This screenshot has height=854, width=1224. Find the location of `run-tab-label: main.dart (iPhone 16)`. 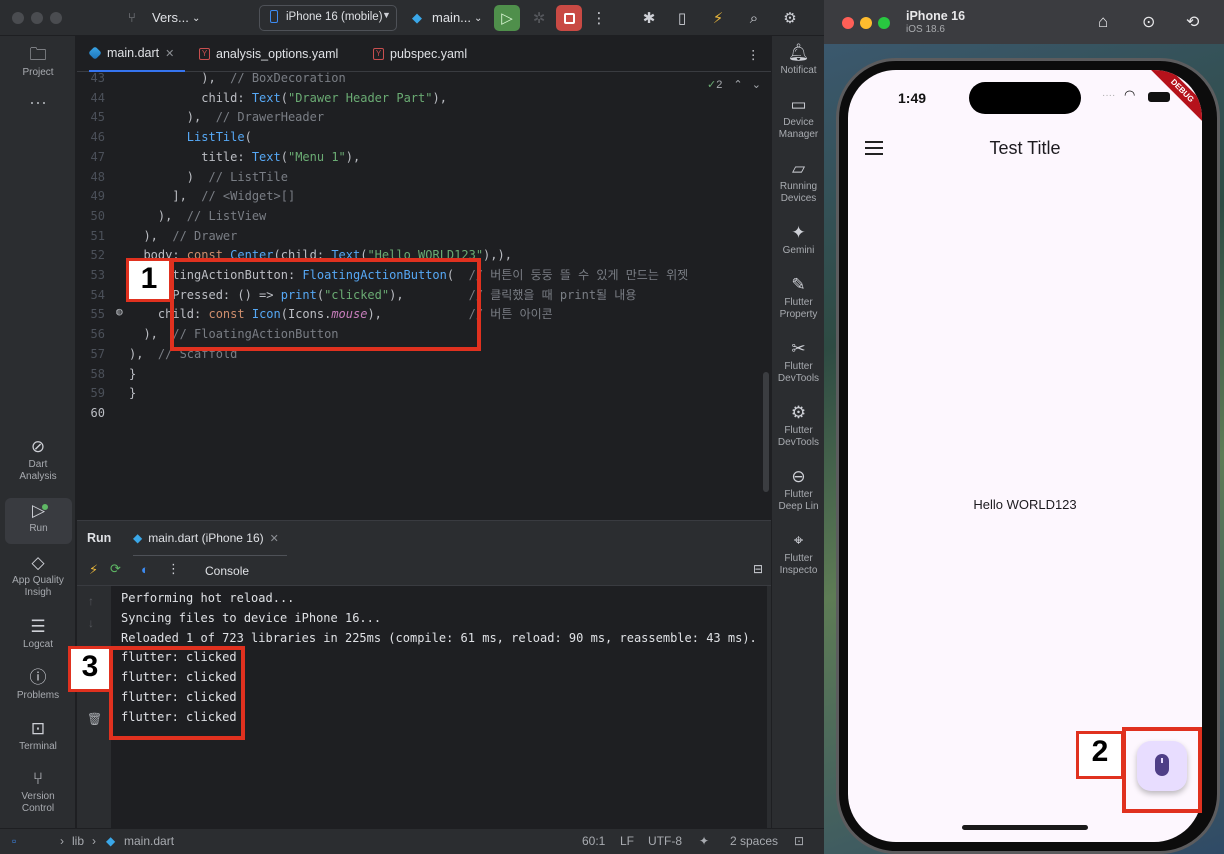

run-tab-label: main.dart (iPhone 16) is located at coordinates (206, 538).